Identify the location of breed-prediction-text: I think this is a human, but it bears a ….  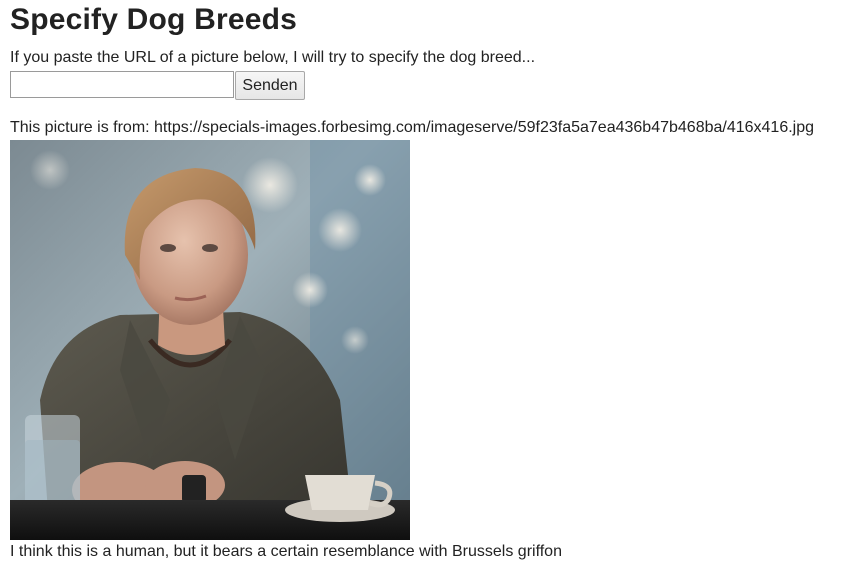
(286, 551).